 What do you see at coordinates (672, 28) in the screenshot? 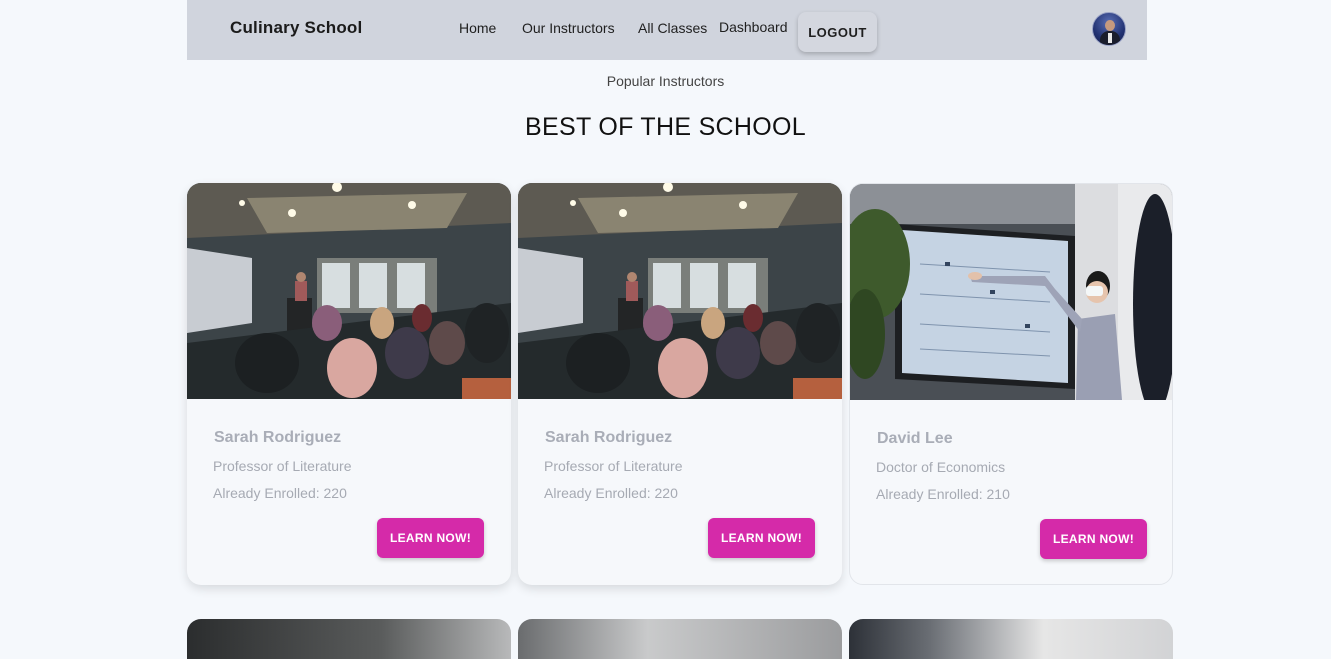
I see `nav-link-all-classes: All Classes` at bounding box center [672, 28].